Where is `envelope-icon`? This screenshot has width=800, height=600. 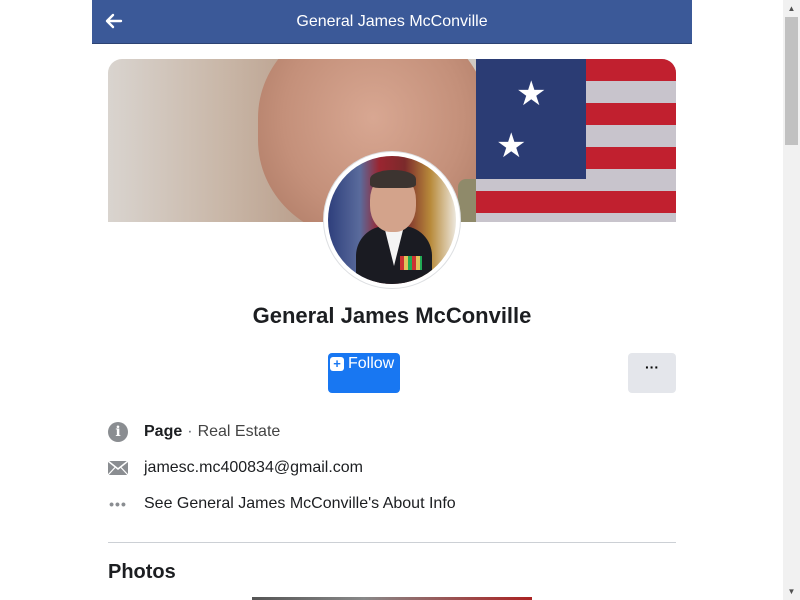
envelope-icon is located at coordinates (118, 468).